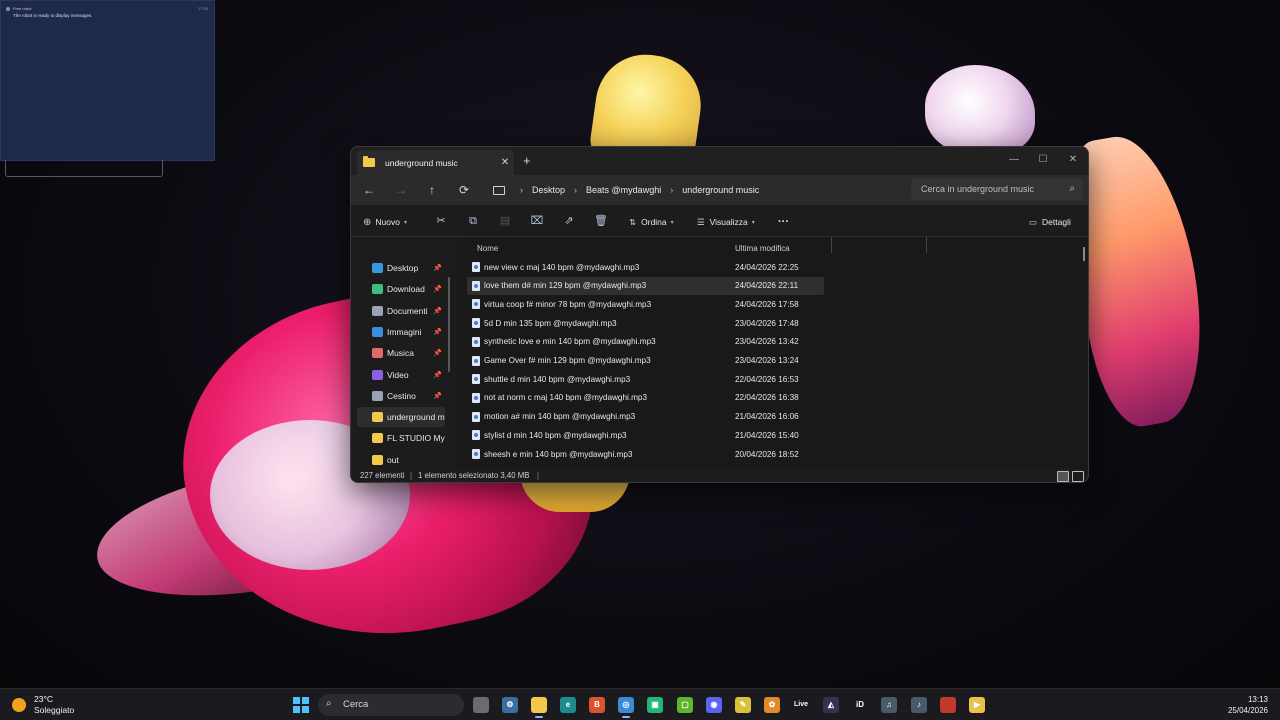 The image size is (1280, 720). Describe the element at coordinates (1063, 476) in the screenshot. I see `details-view-button` at that location.